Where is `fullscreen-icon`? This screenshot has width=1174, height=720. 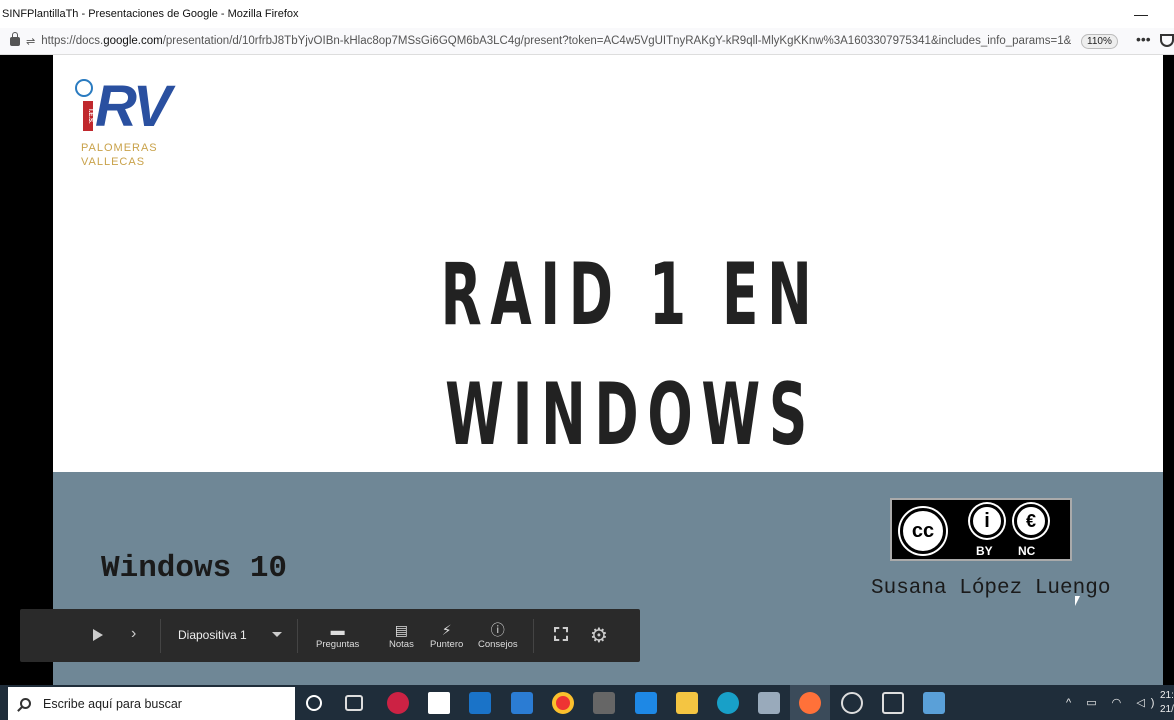 fullscreen-icon is located at coordinates (561, 634).